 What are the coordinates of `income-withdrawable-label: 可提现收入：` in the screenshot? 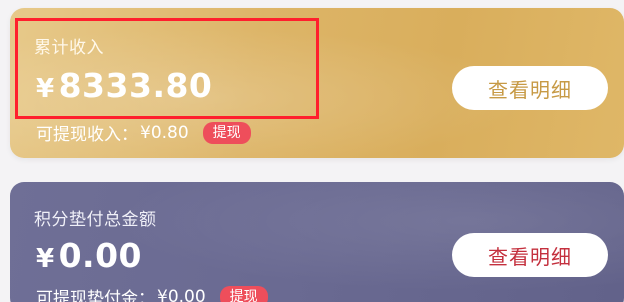 It's located at (87, 135).